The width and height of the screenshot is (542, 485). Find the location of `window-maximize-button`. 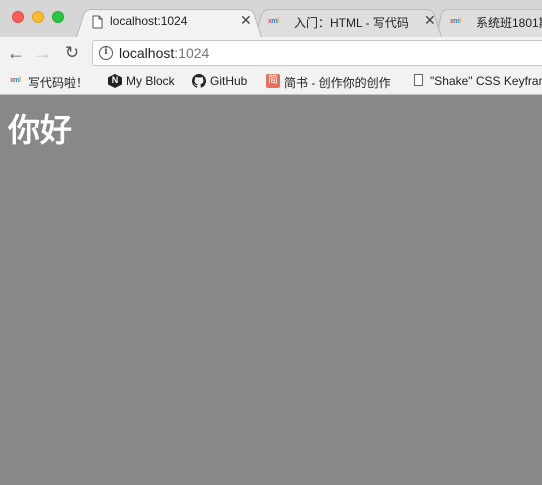

window-maximize-button is located at coordinates (58, 17).